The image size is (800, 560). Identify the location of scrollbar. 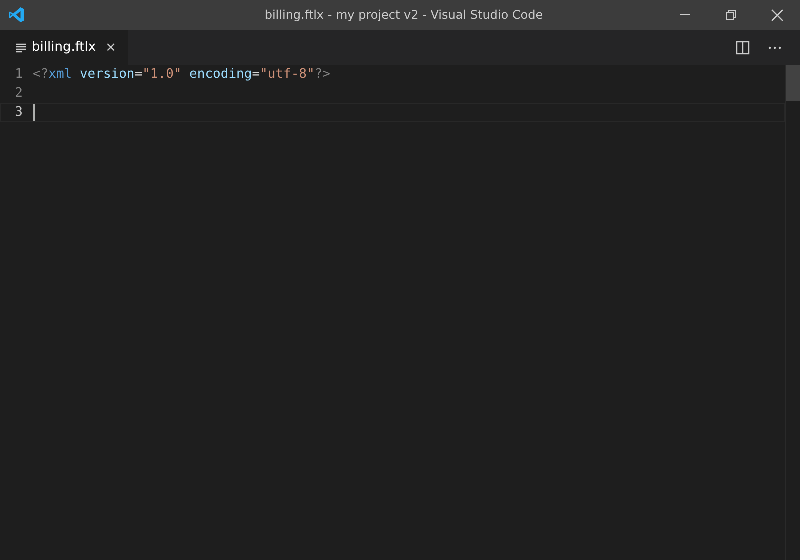
(792, 312).